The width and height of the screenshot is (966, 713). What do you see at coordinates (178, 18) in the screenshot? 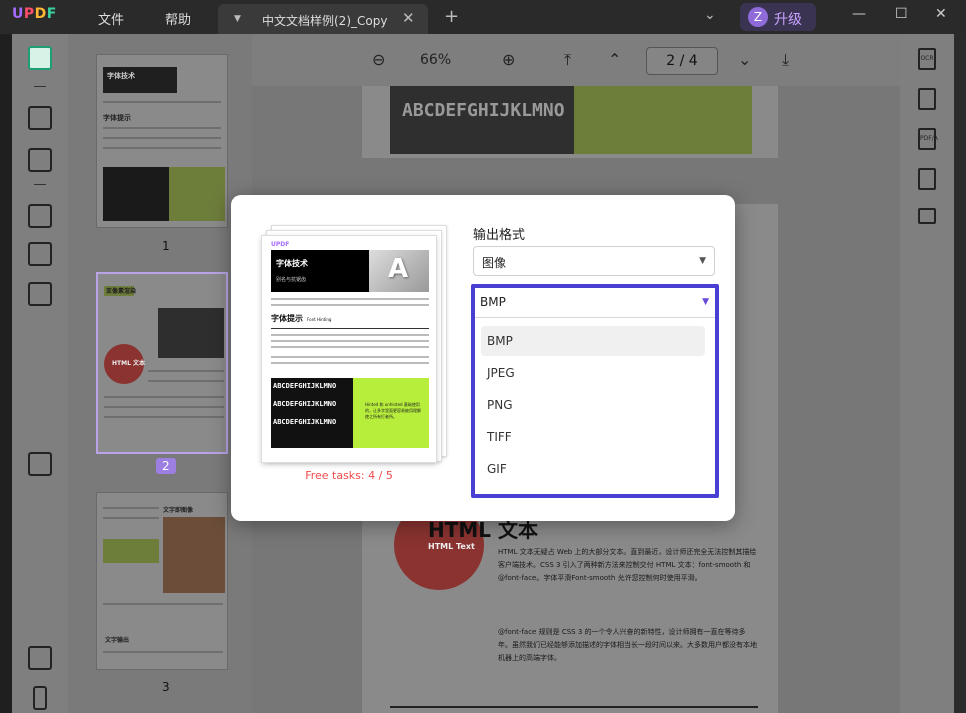
I see `menu-help: 帮助` at bounding box center [178, 18].